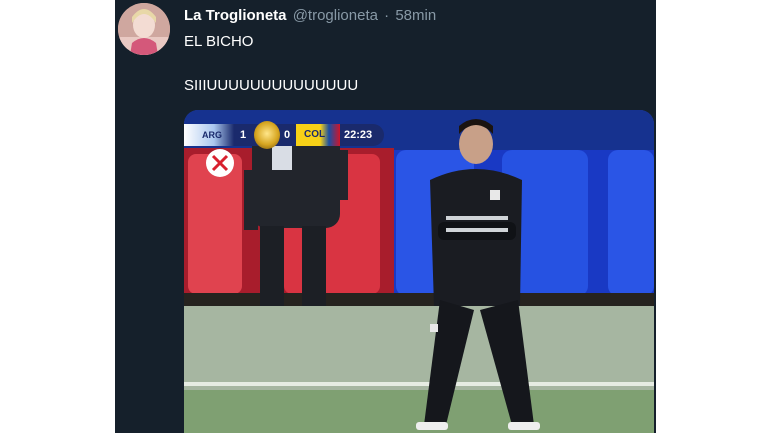  I want to click on scoreboard-team-left: ARG, so click(209, 135).